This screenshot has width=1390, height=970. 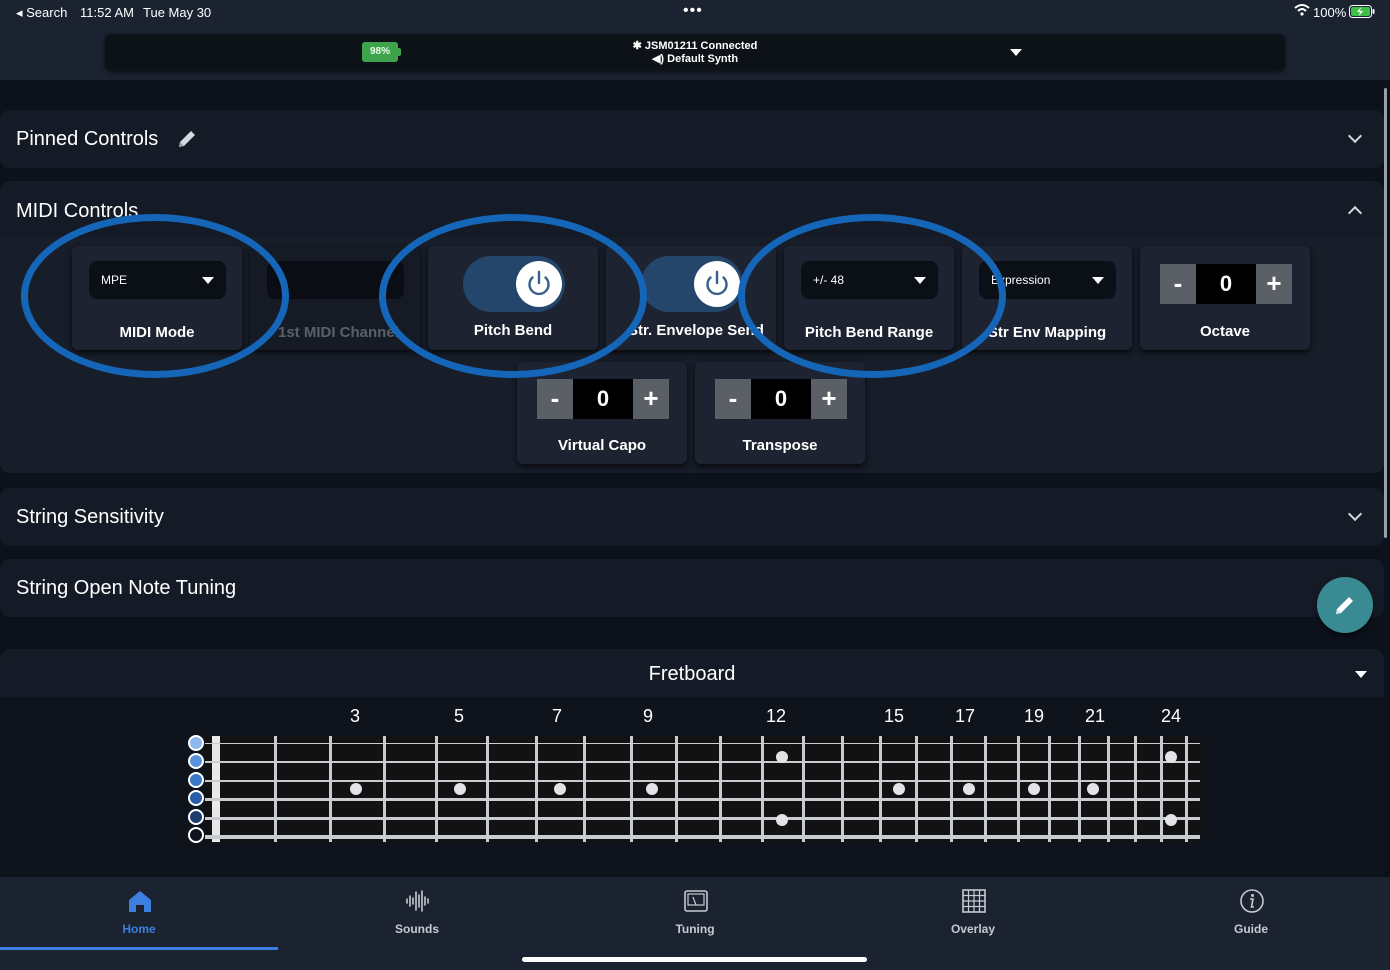 I want to click on fret-number: 24, so click(x=1171, y=716).